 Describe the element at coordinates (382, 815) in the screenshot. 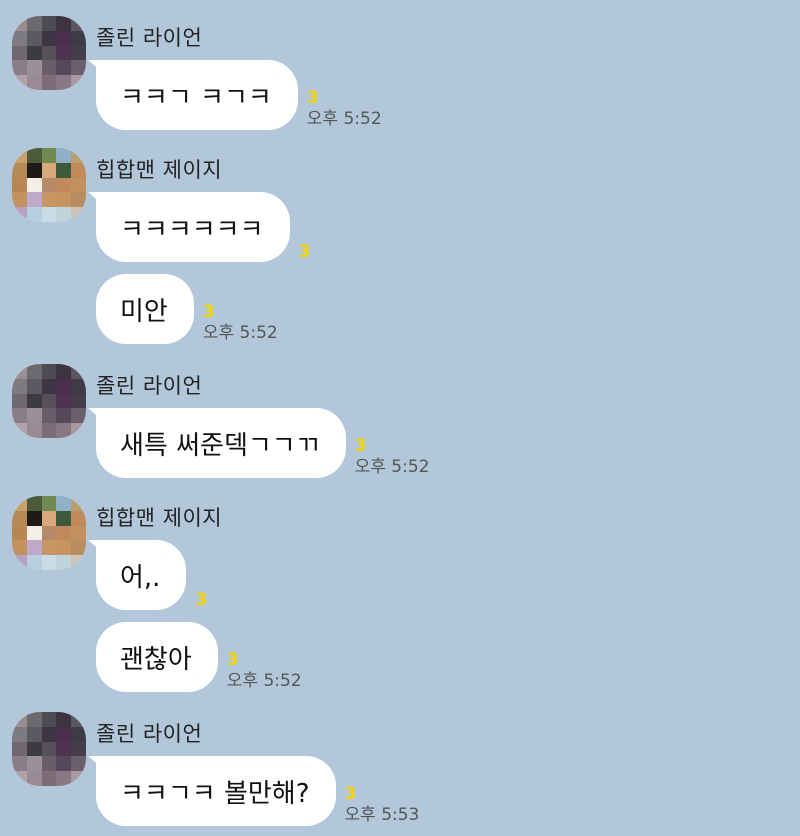

I see `timestamp: 오후 5:53` at that location.